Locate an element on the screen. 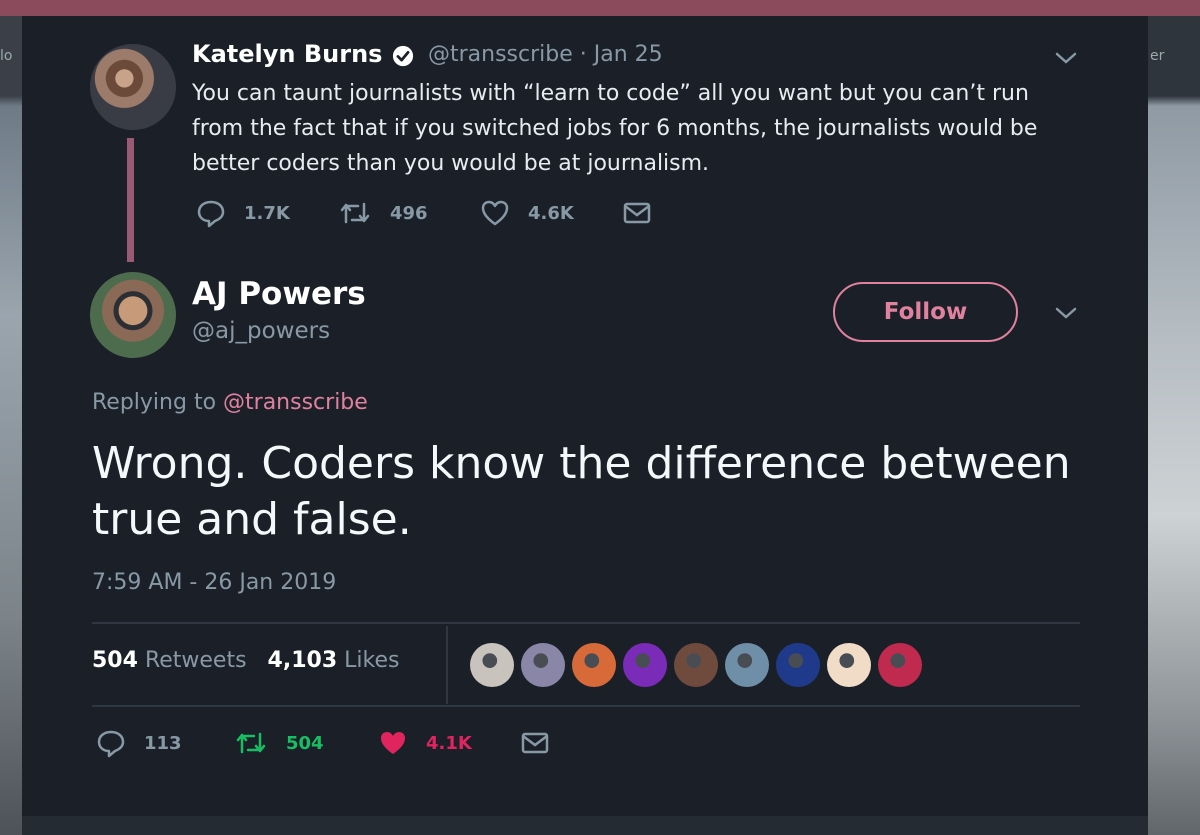 The width and height of the screenshot is (1200, 835). engagement-stats: 504 Retweets 4,103 Likes is located at coordinates (245, 660).